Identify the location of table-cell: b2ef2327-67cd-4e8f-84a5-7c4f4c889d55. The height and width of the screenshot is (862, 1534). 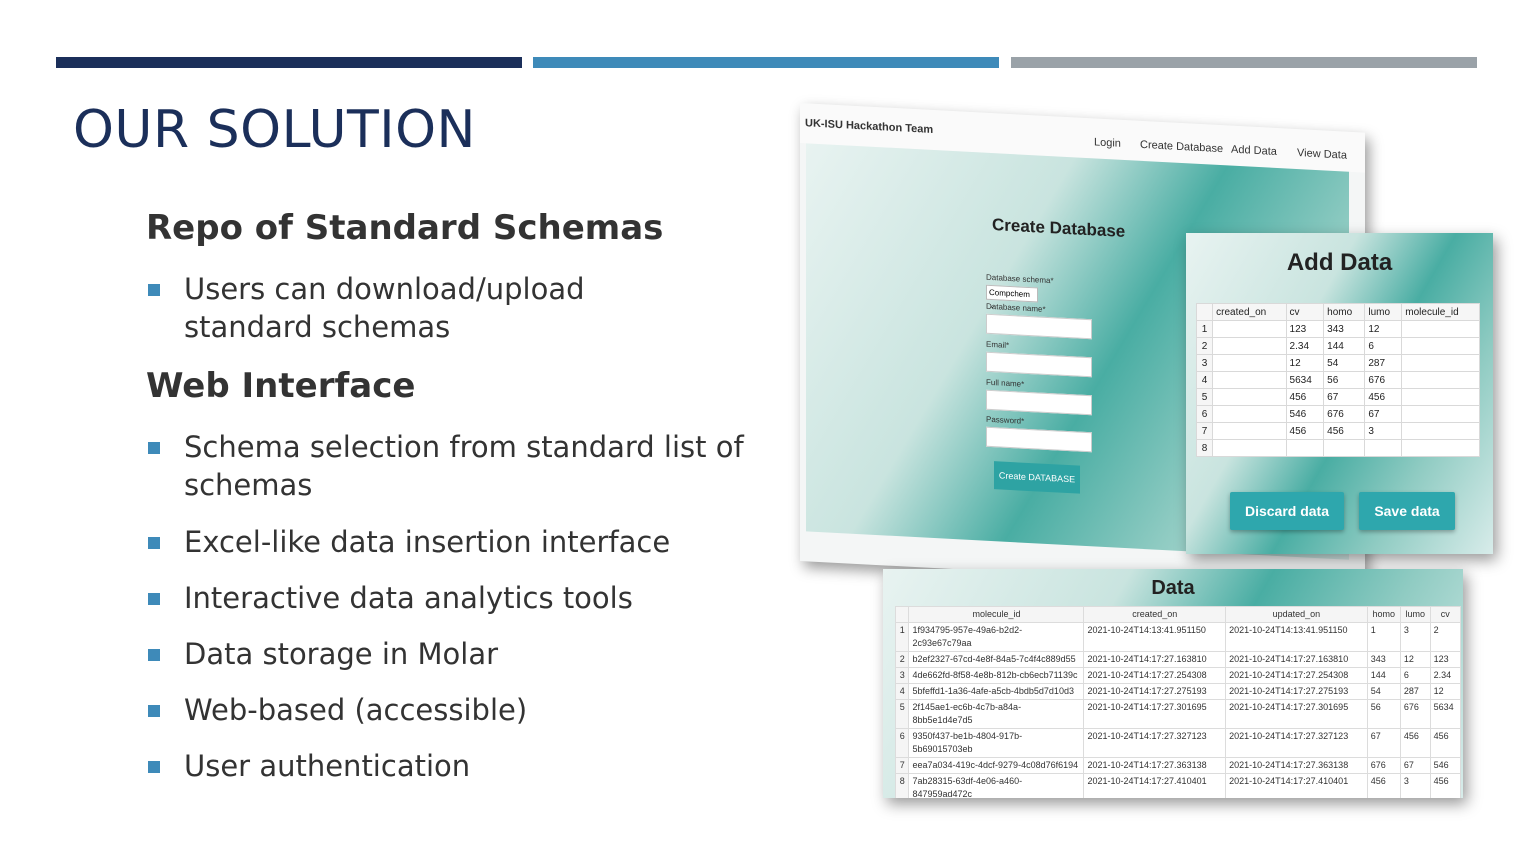
(996, 659).